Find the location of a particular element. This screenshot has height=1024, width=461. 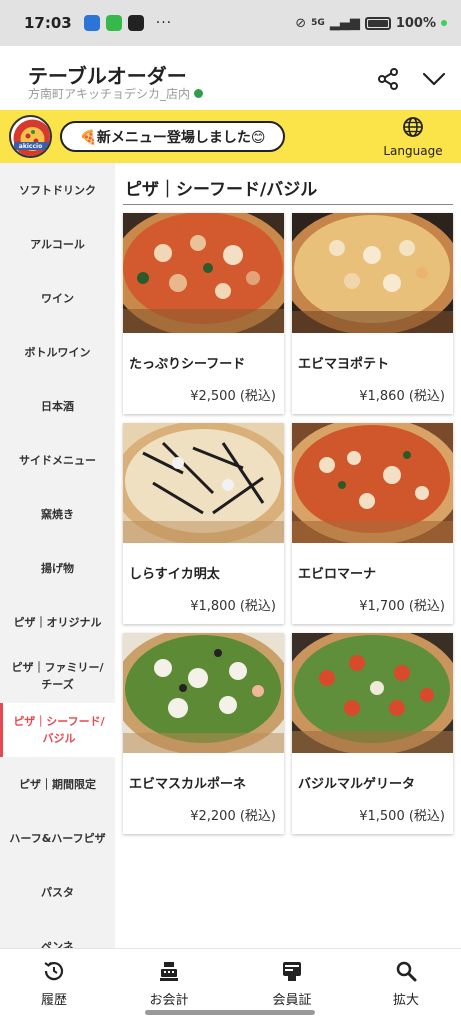

menu-item-card: バジルマルゲリータ ¥1,500 (税込) is located at coordinates (372, 733).